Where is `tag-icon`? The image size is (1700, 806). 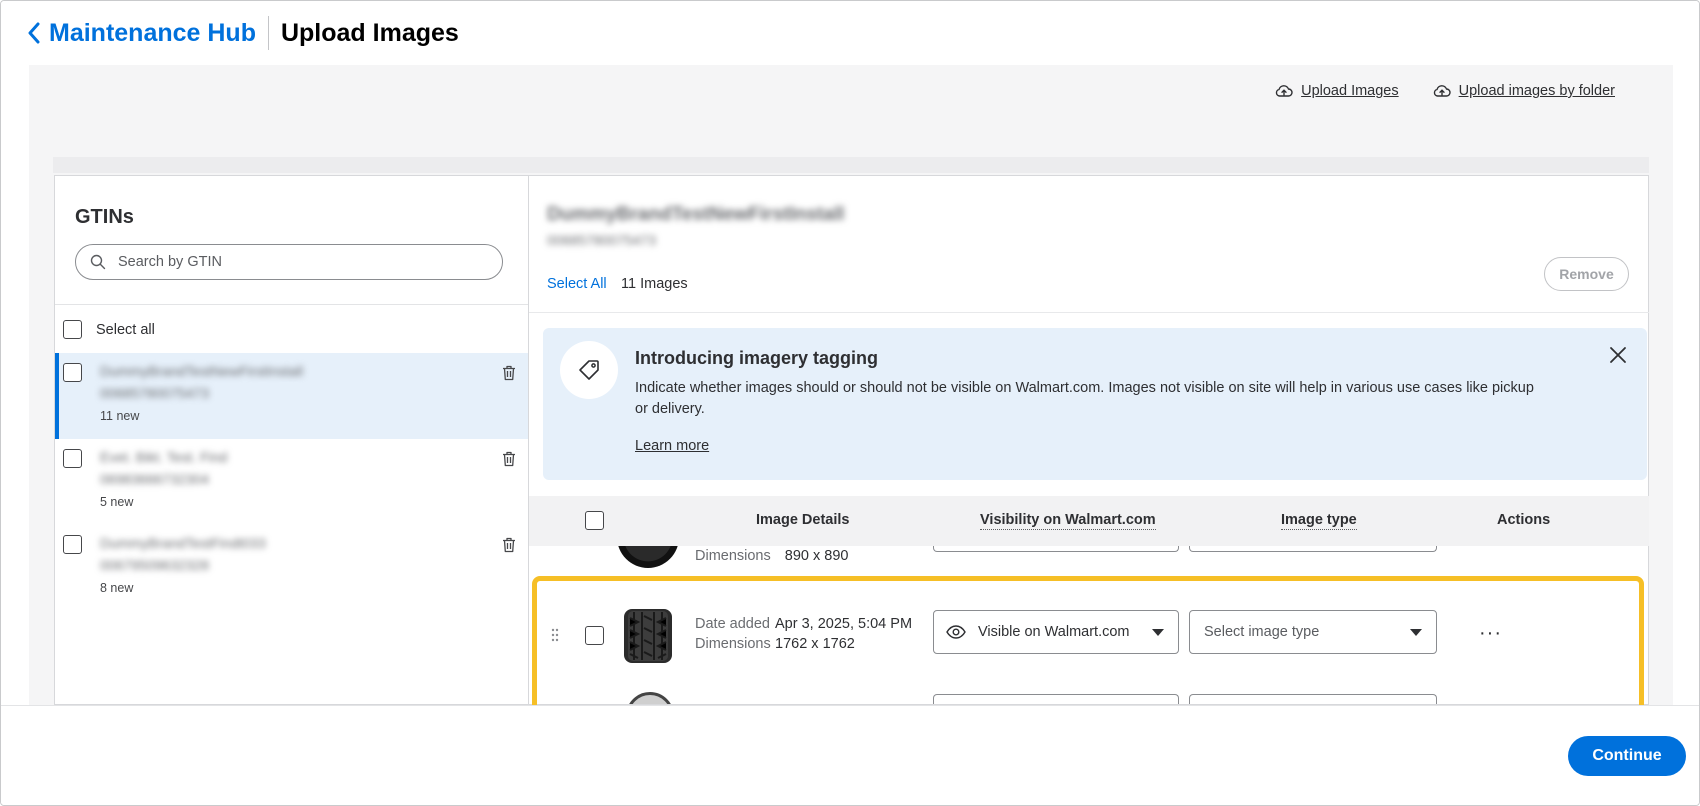
tag-icon is located at coordinates (589, 370).